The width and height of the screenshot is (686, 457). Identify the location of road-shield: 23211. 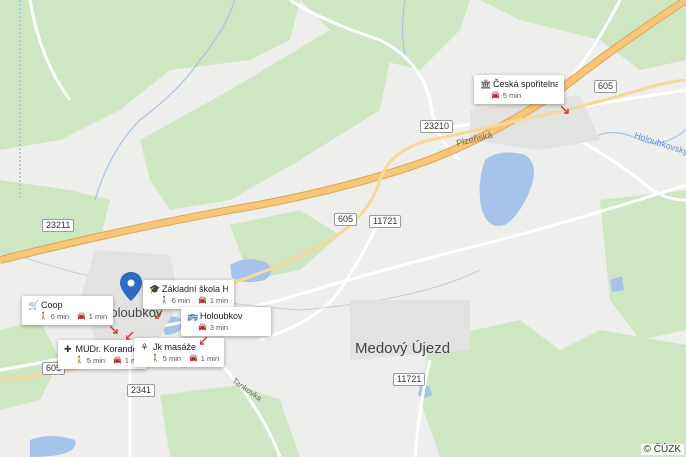
(58, 225).